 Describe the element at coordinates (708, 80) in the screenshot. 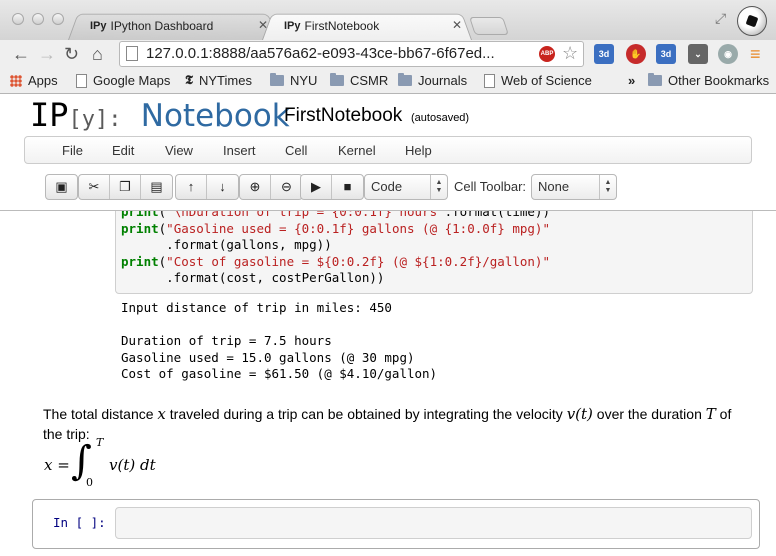

I see `bookmark-folder-other: Other Bookmarks` at that location.